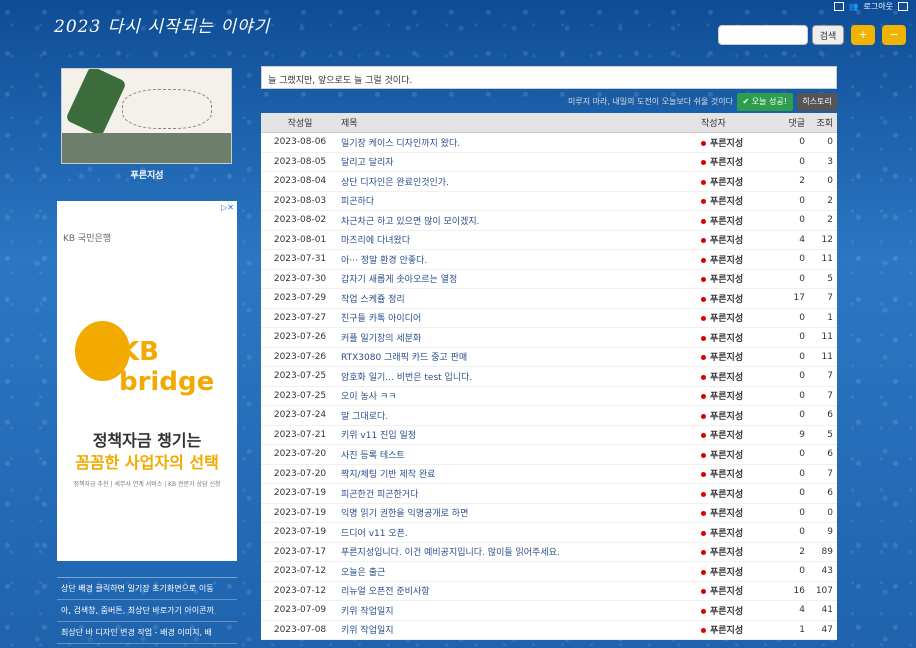  What do you see at coordinates (838, 6) in the screenshot?
I see `layout-icon` at bounding box center [838, 6].